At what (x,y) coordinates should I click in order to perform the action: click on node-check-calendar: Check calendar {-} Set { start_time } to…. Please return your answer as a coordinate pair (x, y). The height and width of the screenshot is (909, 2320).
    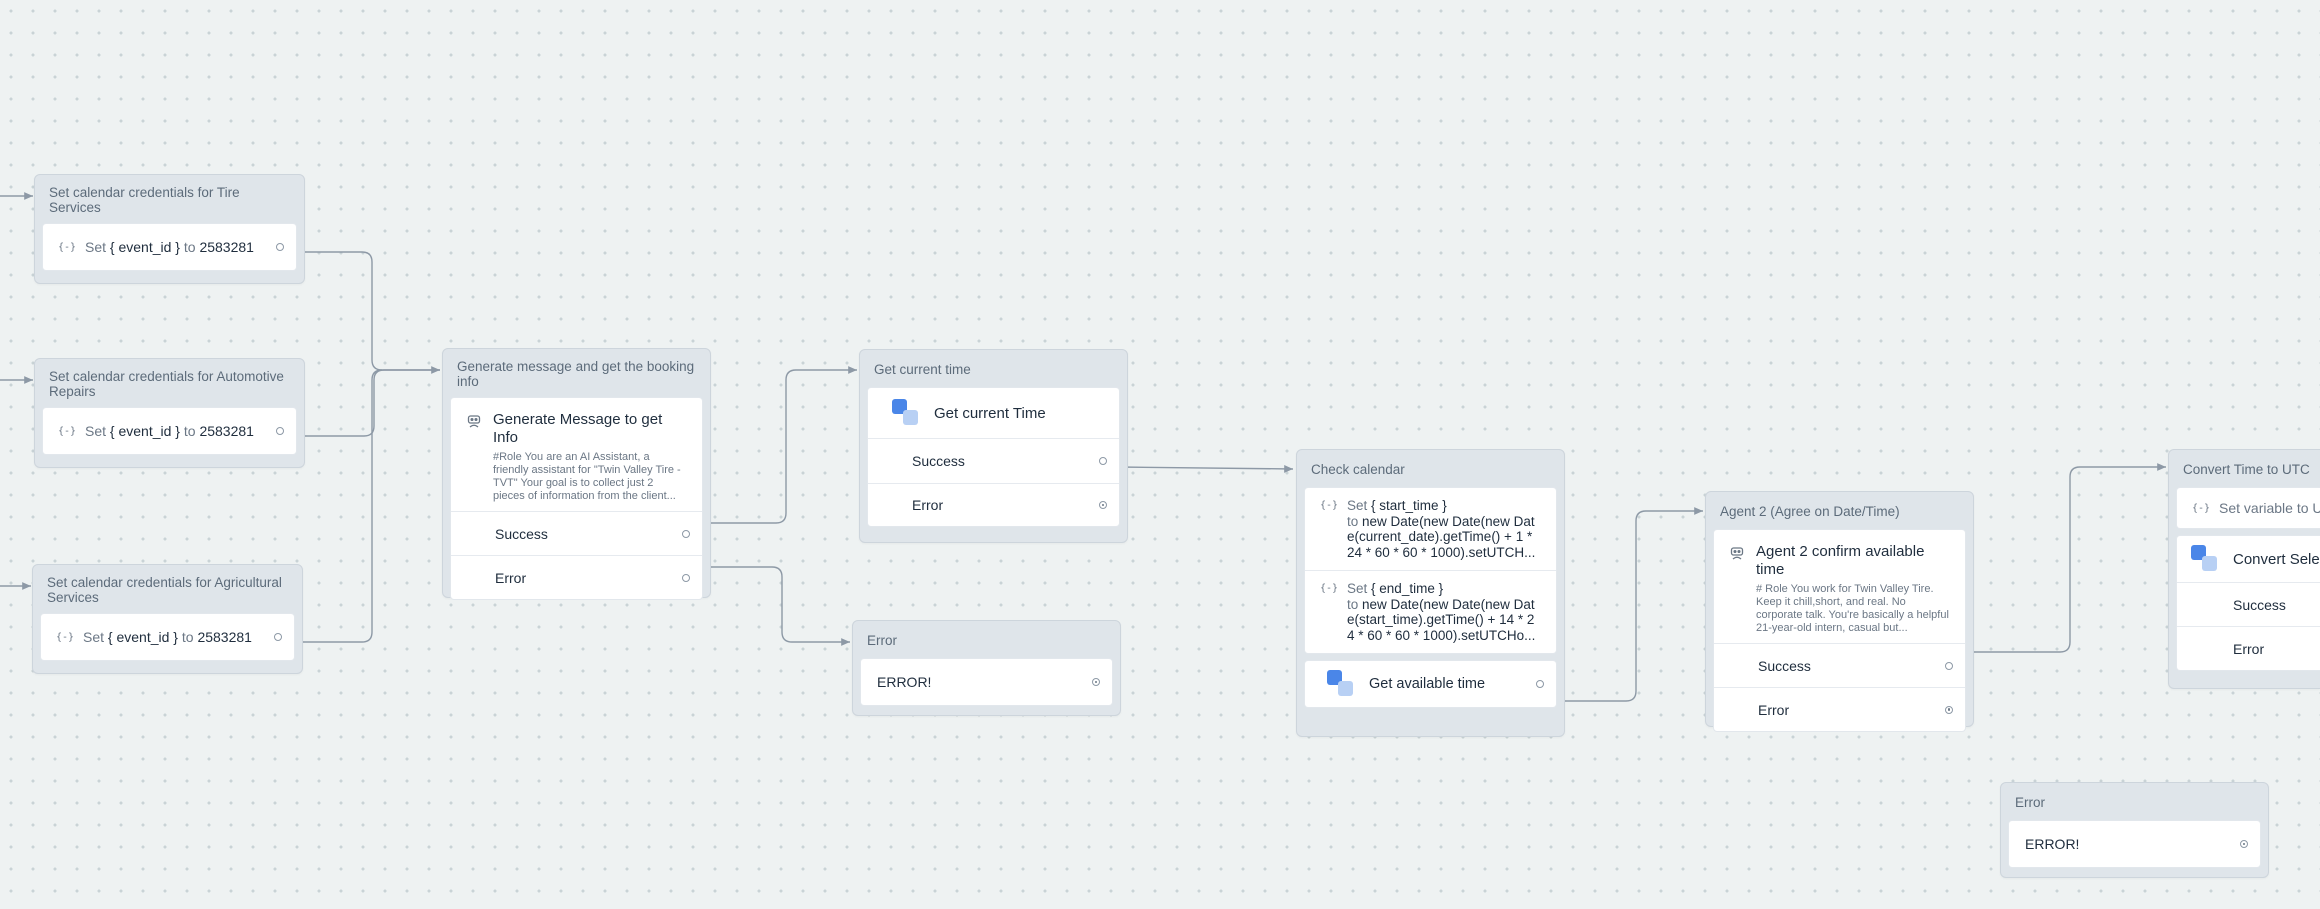
    Looking at the image, I should click on (1430, 593).